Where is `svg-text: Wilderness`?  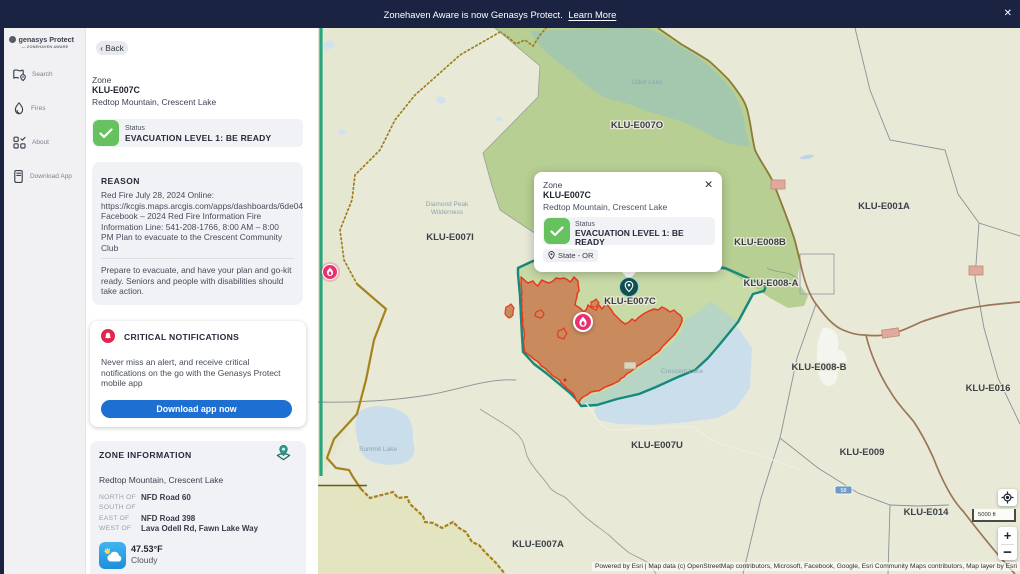
svg-text: Wilderness is located at coordinates (447, 212).